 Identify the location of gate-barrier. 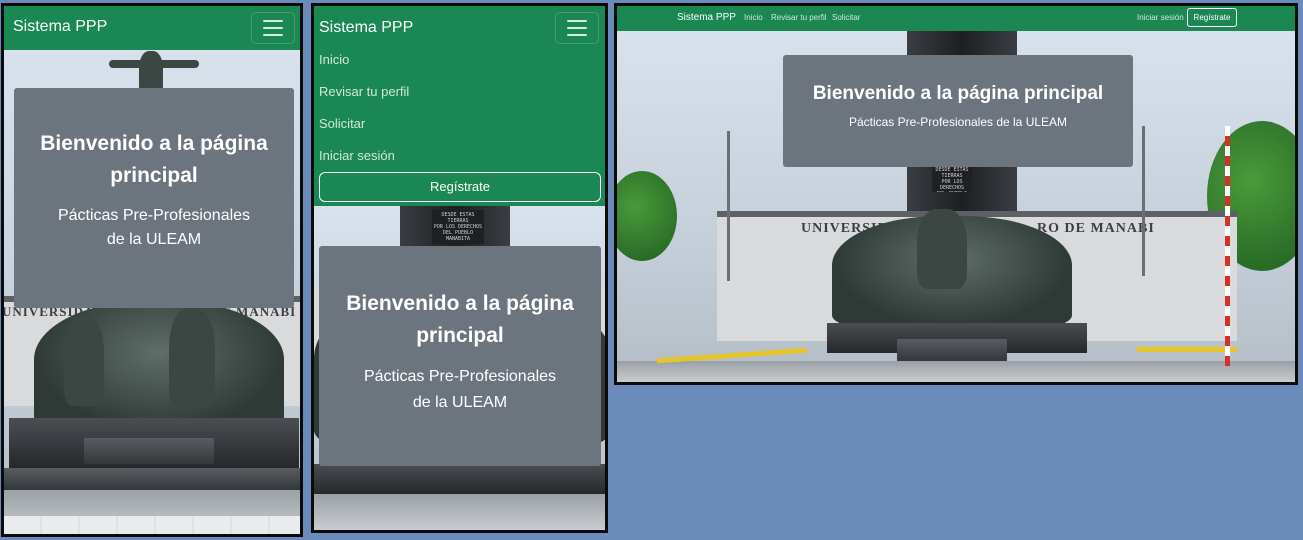
(1227, 246).